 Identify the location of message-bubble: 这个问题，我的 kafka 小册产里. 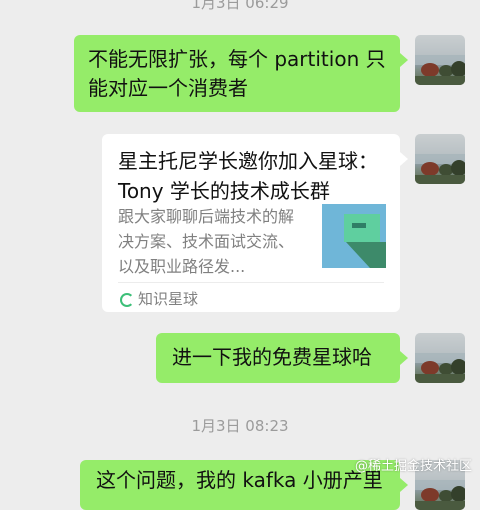
(244, 485).